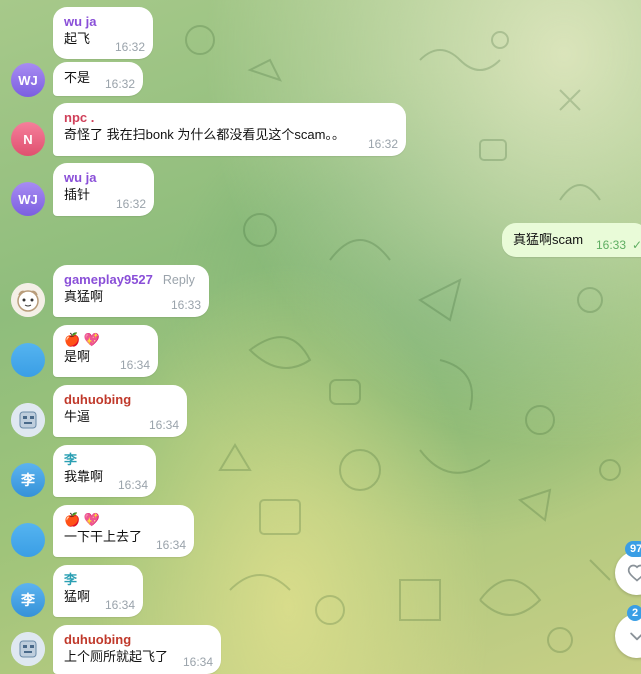 The height and width of the screenshot is (674, 641). Describe the element at coordinates (548, 239) in the screenshot. I see `message-text: 真猛啊scam` at that location.